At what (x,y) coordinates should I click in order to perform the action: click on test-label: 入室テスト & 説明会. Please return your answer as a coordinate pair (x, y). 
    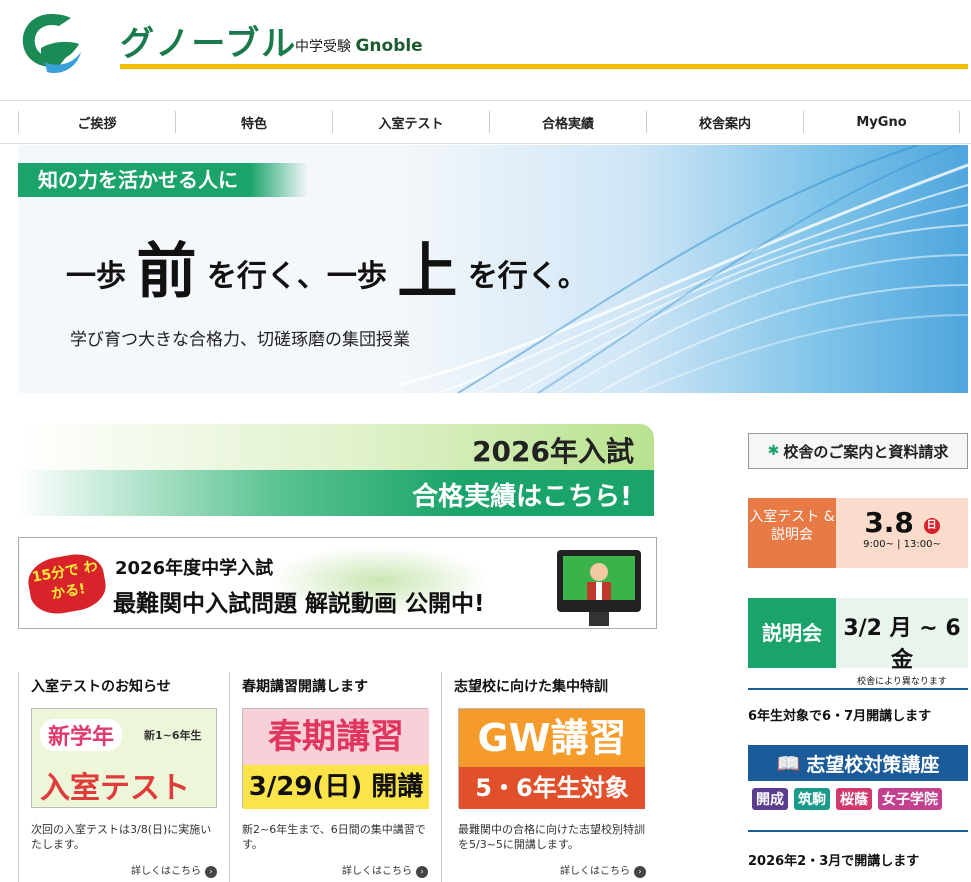
    Looking at the image, I should click on (792, 533).